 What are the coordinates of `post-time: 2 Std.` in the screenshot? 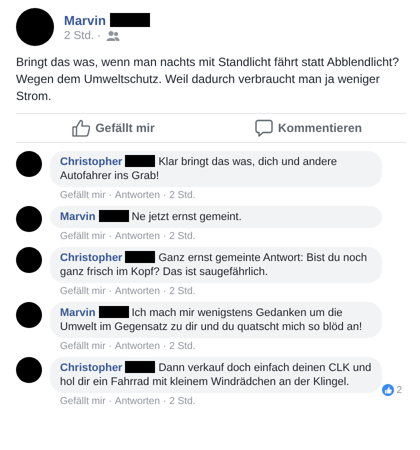 It's located at (79, 36).